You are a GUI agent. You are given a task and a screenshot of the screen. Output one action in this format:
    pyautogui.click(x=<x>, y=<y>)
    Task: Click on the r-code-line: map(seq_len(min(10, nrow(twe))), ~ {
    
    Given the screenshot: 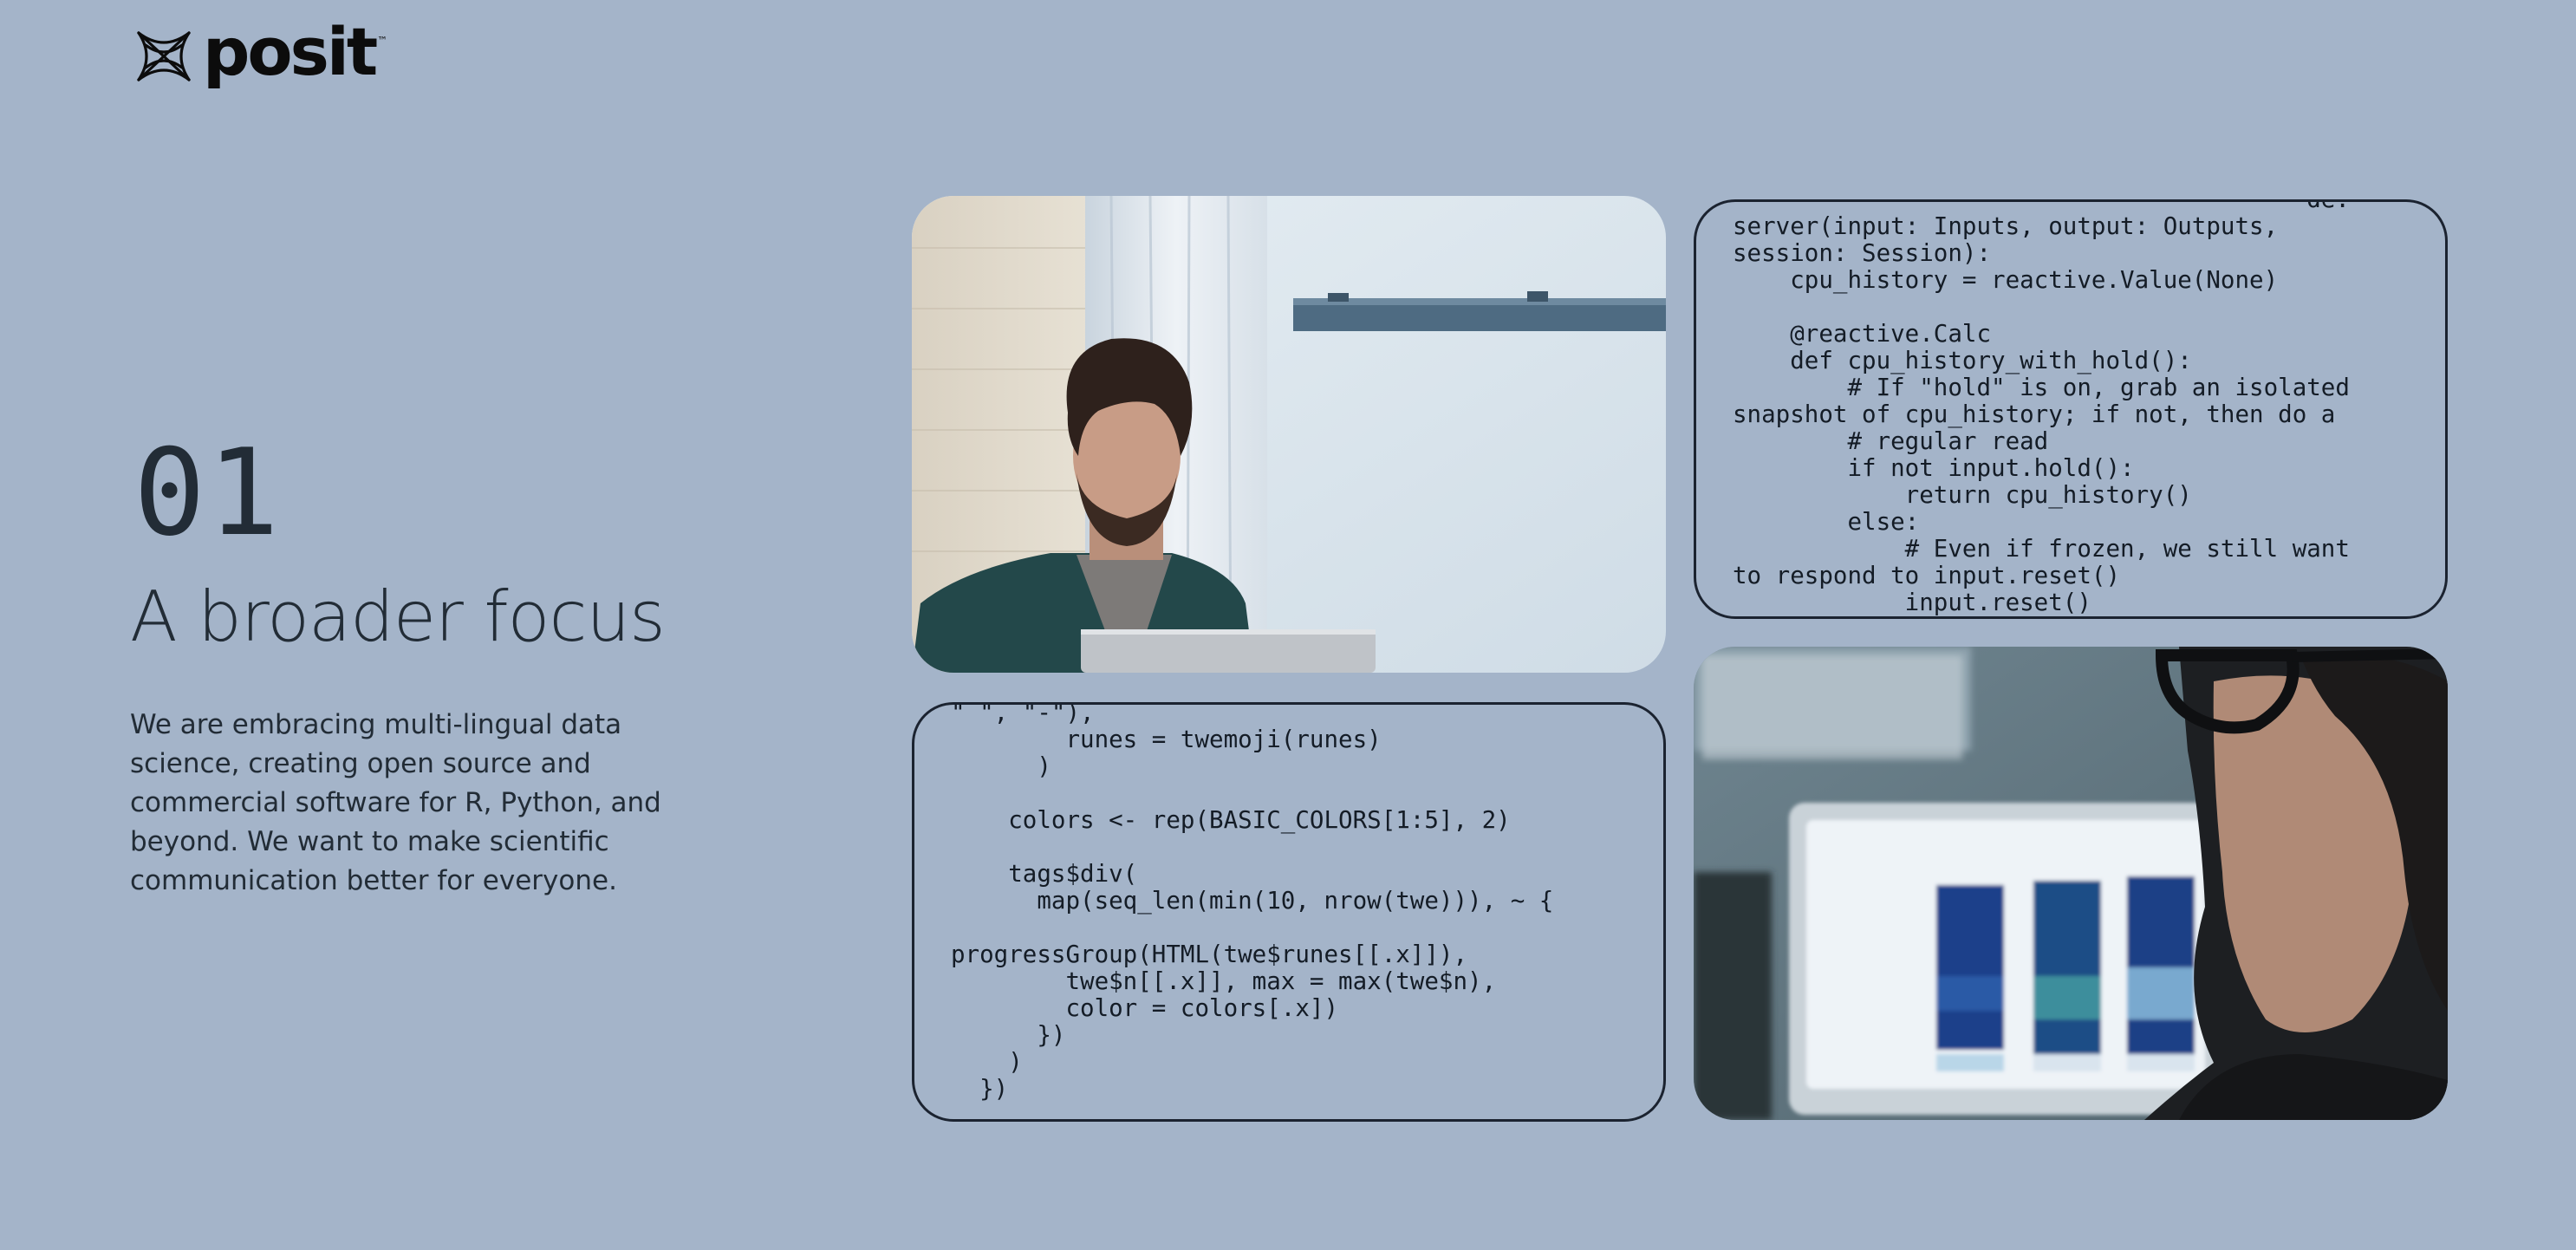 What is the action you would take?
    pyautogui.click(x=1295, y=901)
    